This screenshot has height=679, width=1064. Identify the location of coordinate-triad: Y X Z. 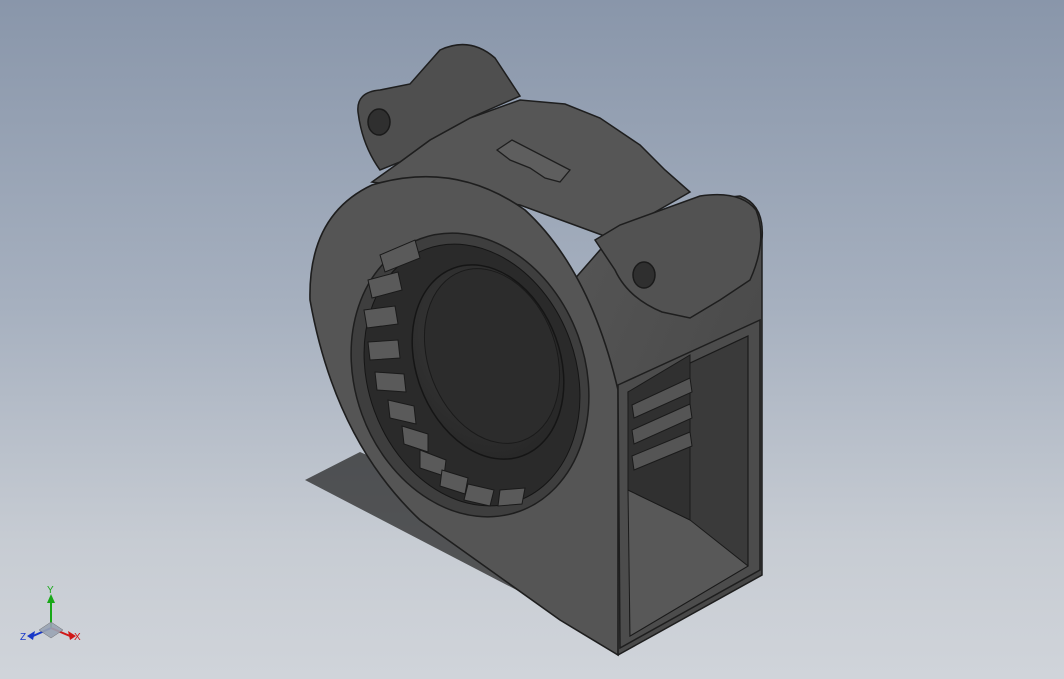
(53, 616).